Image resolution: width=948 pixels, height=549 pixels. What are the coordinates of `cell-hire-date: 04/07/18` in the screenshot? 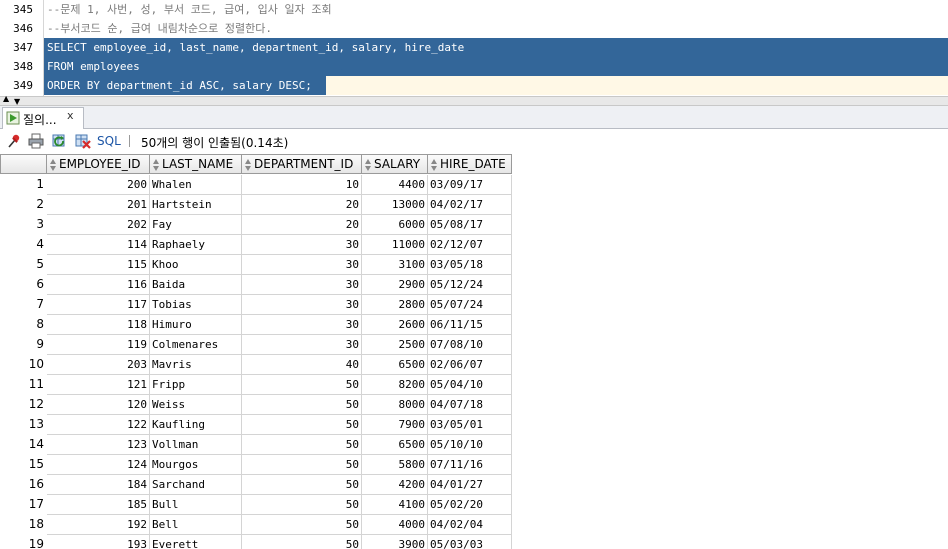 It's located at (470, 405).